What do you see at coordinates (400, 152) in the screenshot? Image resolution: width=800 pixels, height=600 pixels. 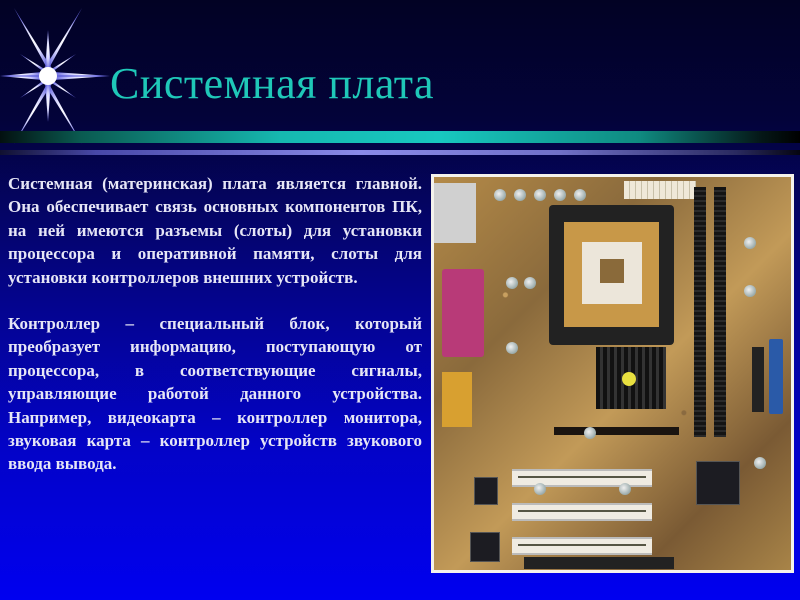 I see `accent-bar-secondary` at bounding box center [400, 152].